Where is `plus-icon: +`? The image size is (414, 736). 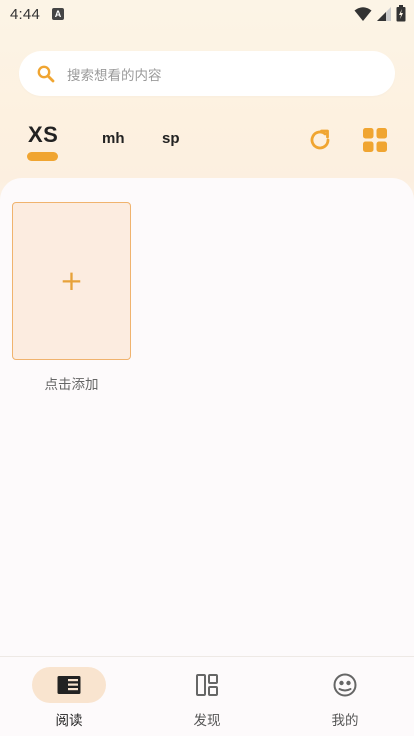
plus-icon: + is located at coordinates (71, 280).